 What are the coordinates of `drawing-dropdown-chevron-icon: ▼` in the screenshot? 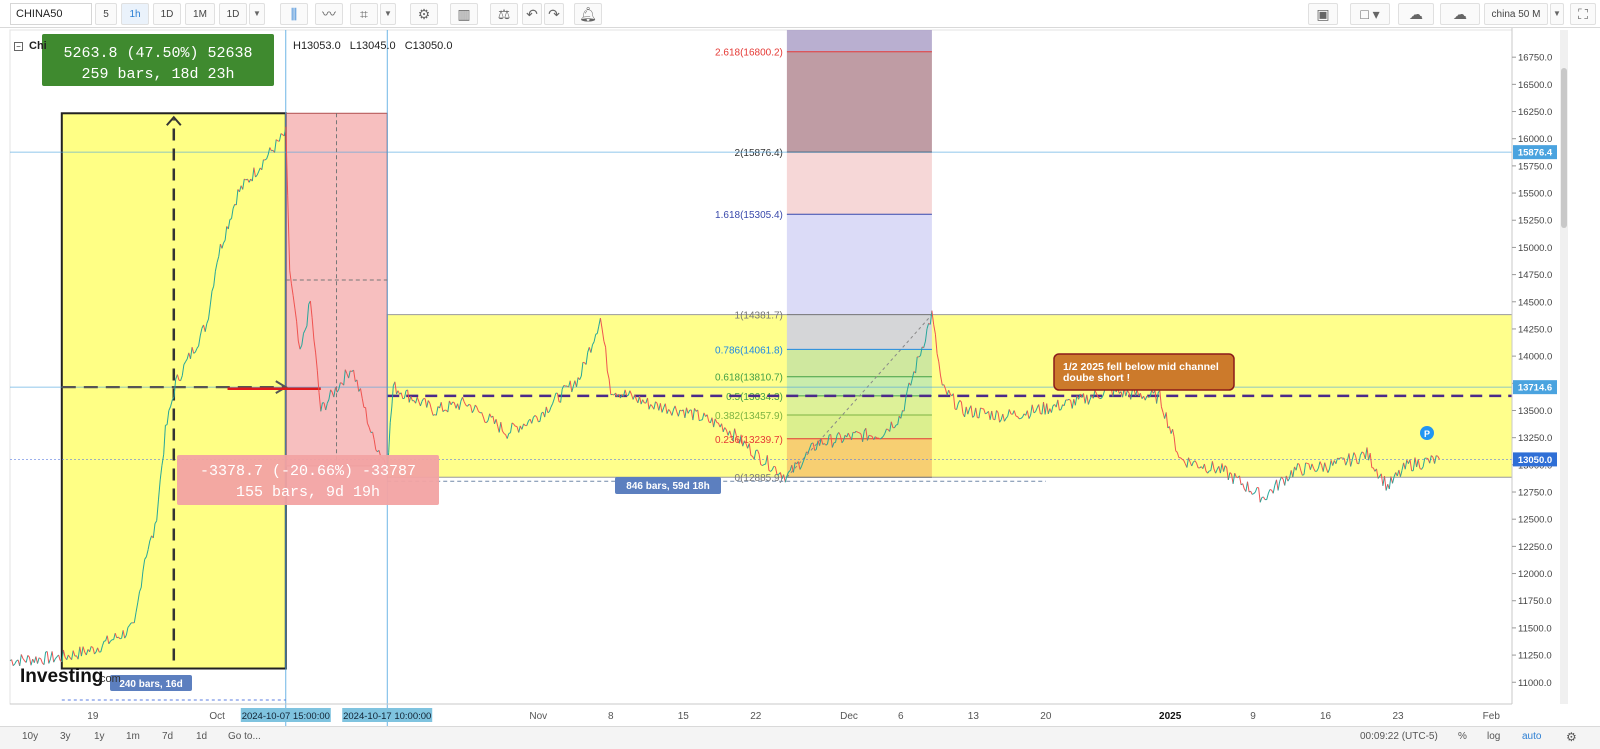 It's located at (388, 14).